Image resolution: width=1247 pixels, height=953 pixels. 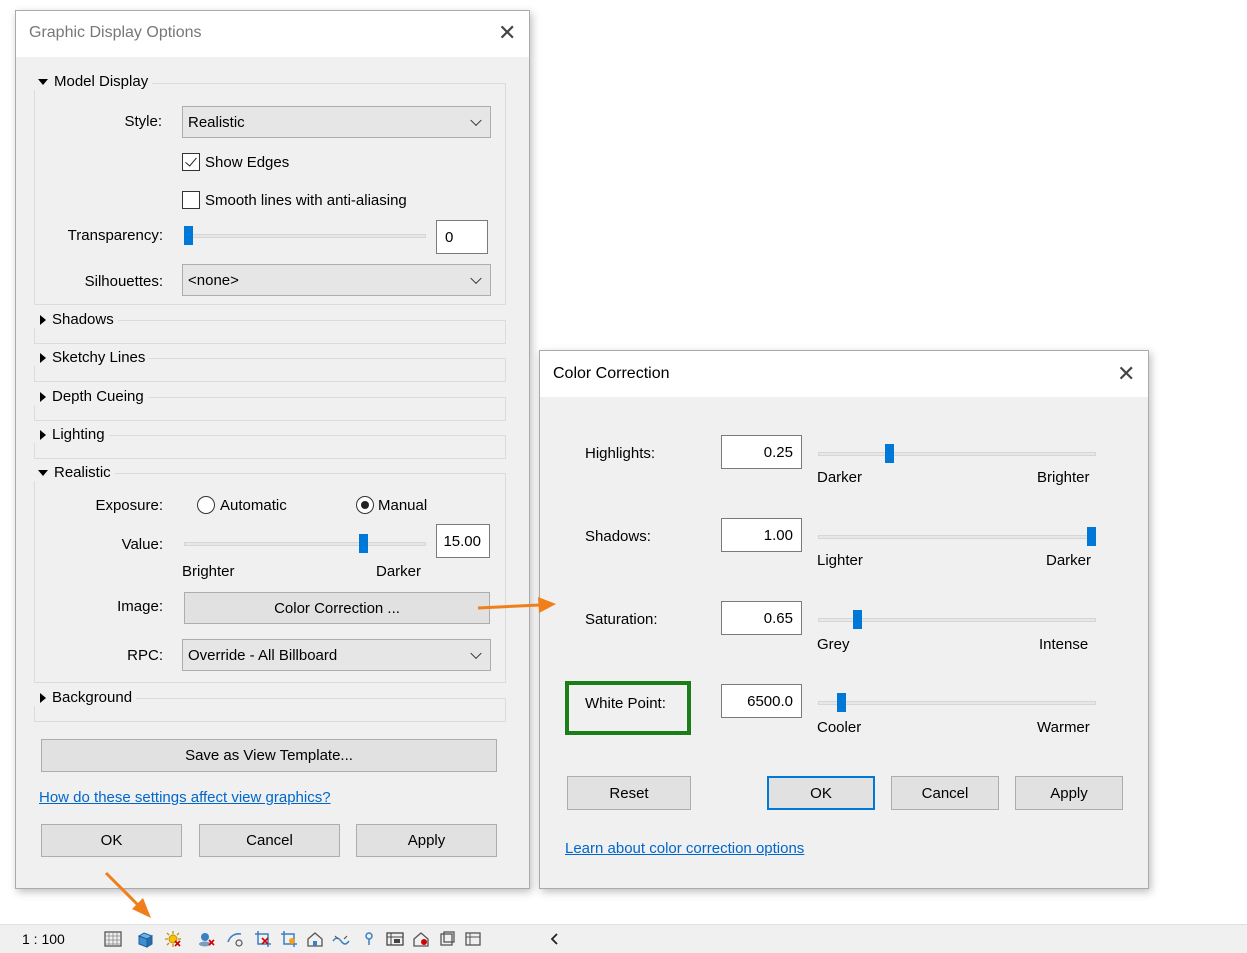 I want to click on exposure-value-input: 15.00, so click(x=463, y=541).